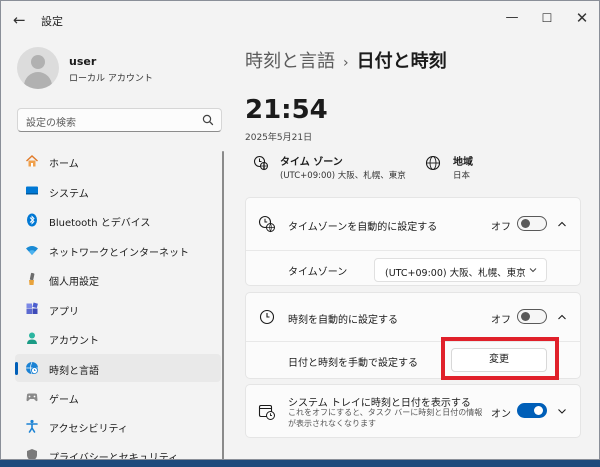 The image size is (600, 467). Describe the element at coordinates (32, 308) in the screenshot. I see `apps-icon` at that location.